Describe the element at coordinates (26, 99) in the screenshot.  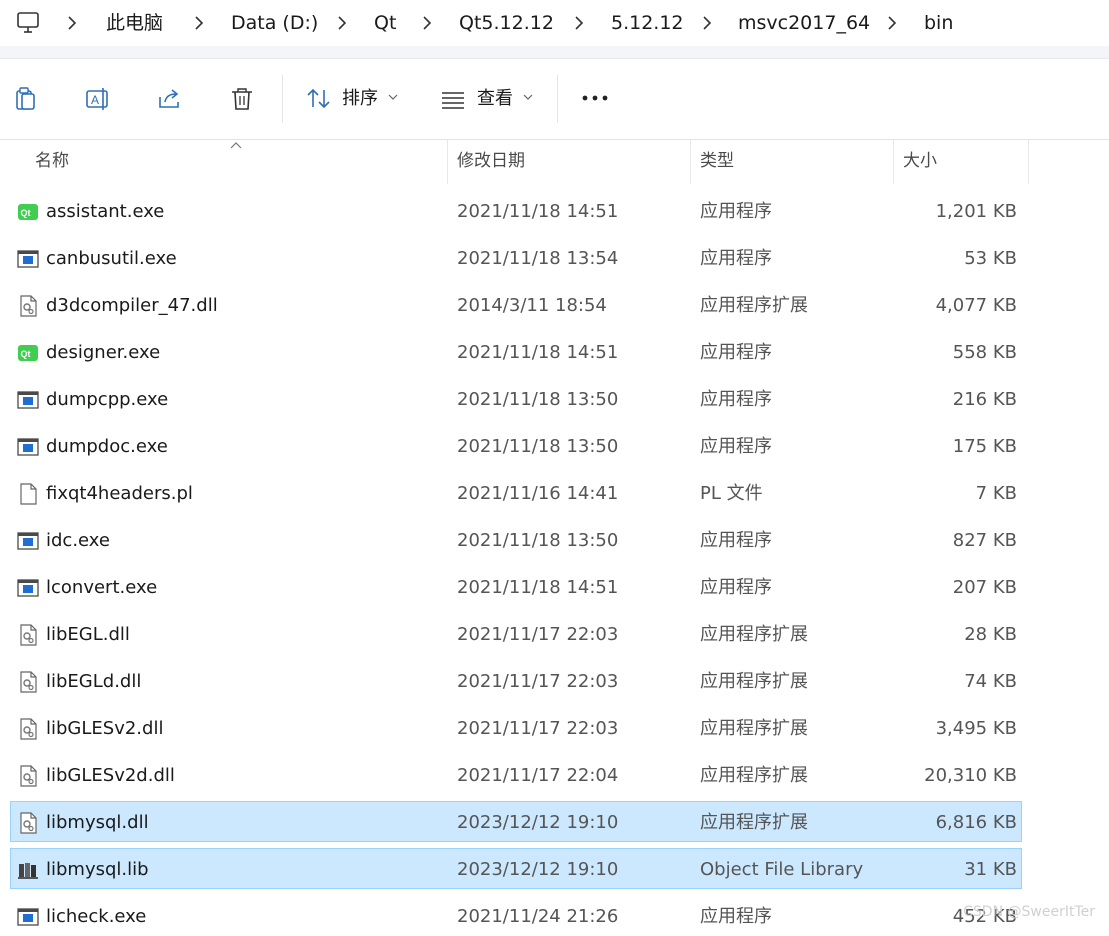
I see `copy-icon` at that location.